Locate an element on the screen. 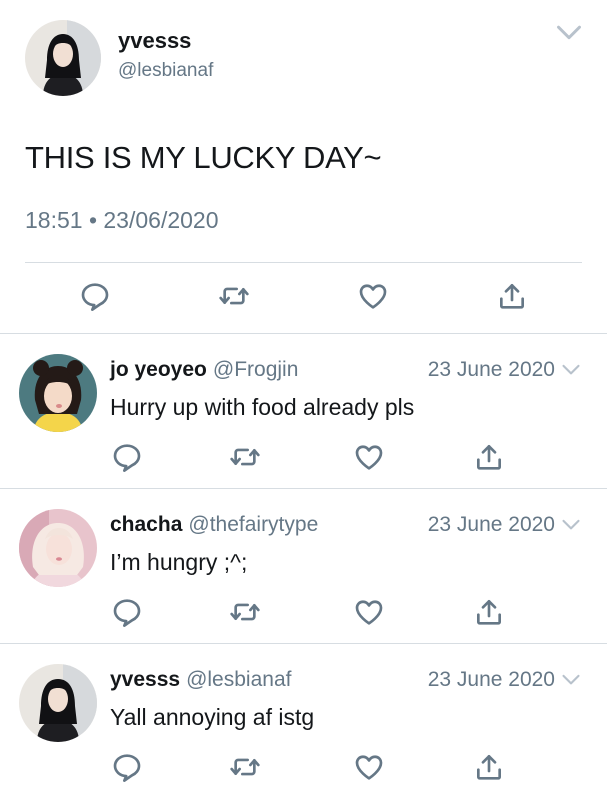  tweet-actions is located at coordinates (303, 298).